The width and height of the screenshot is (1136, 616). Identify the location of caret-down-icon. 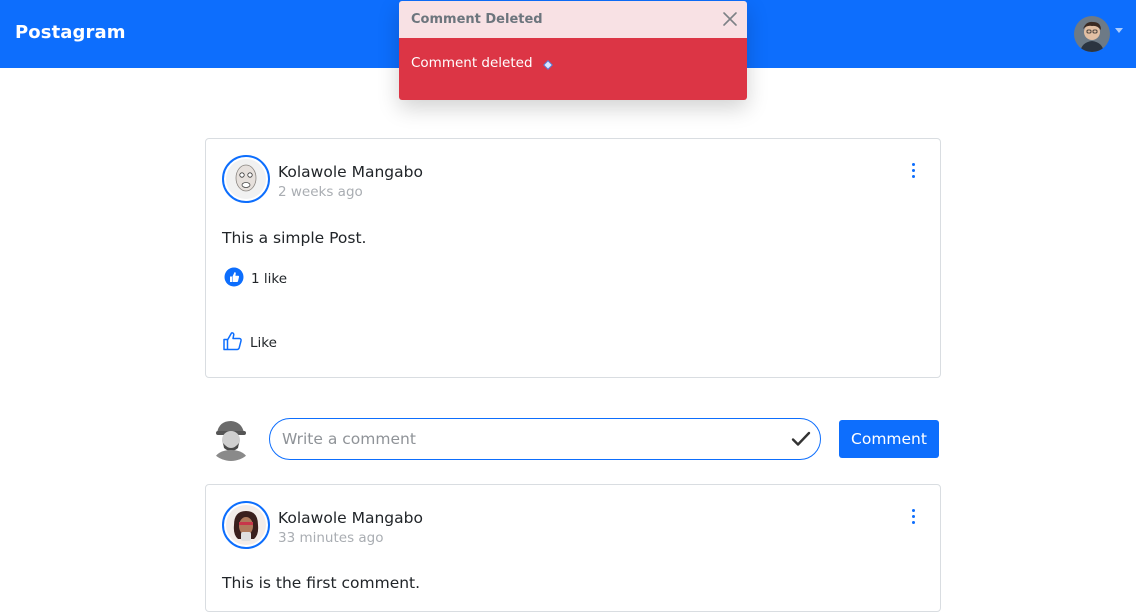
(1119, 30).